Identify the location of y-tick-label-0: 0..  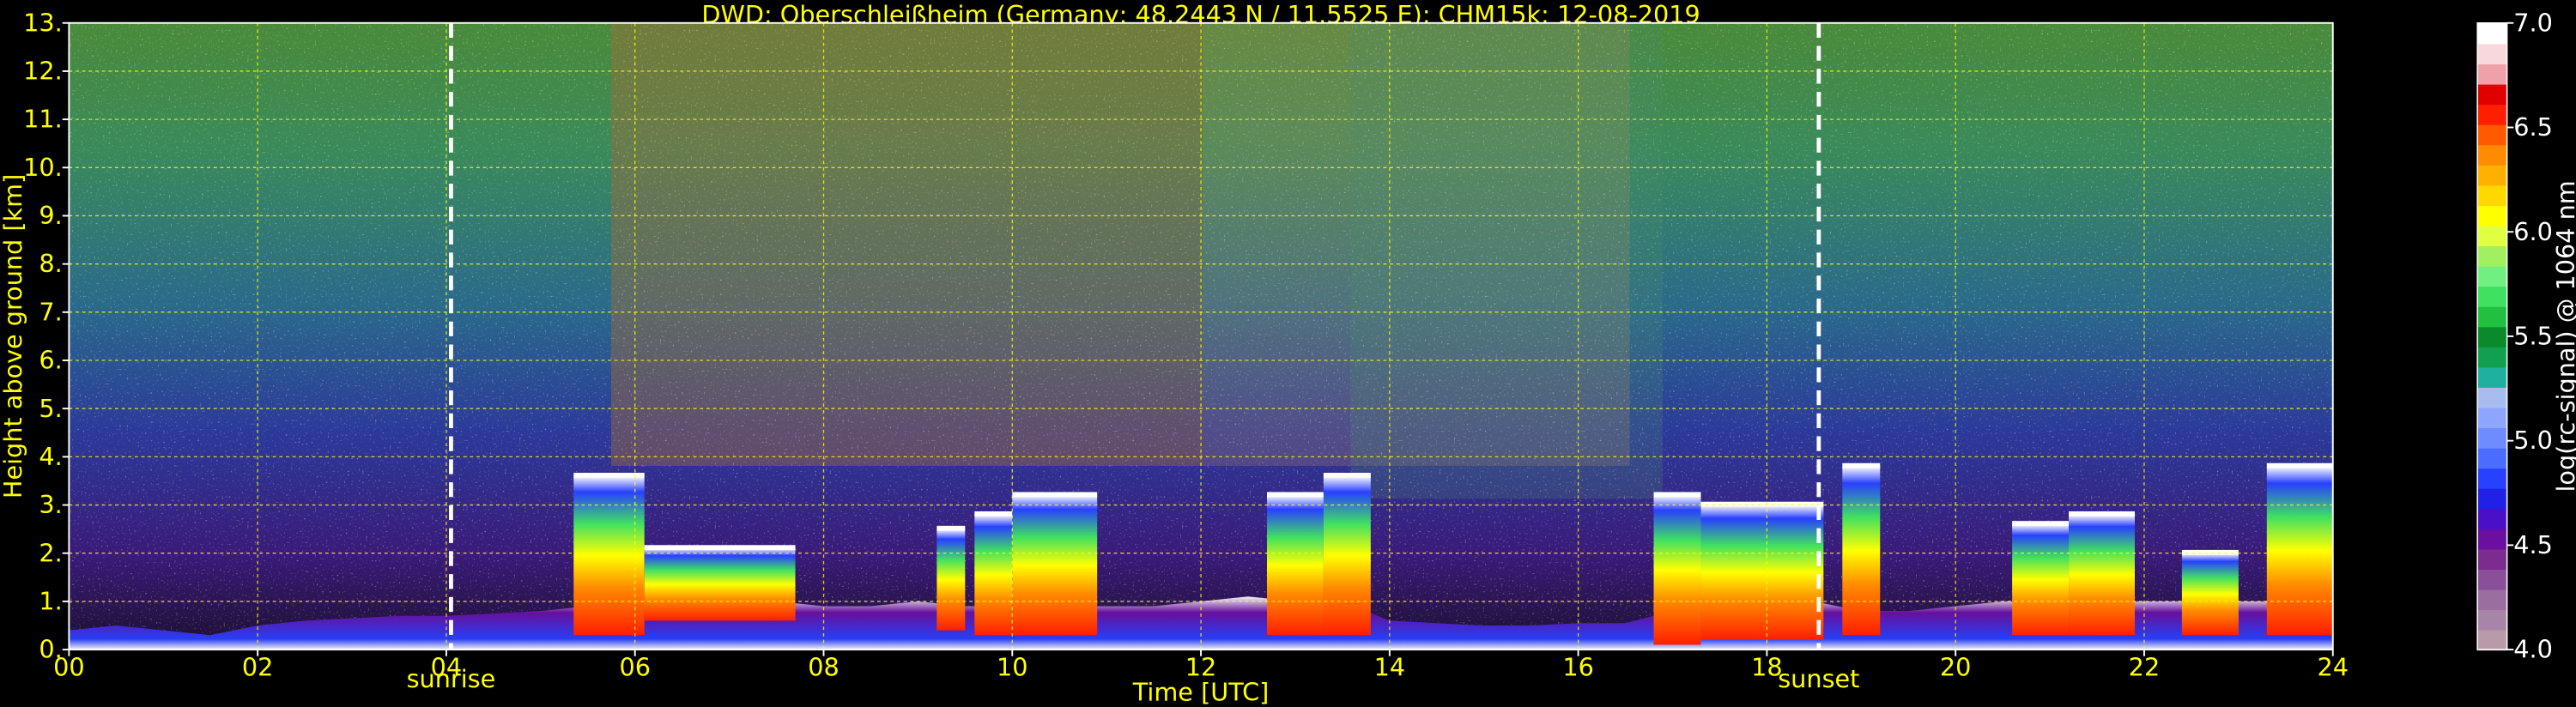
(50, 649).